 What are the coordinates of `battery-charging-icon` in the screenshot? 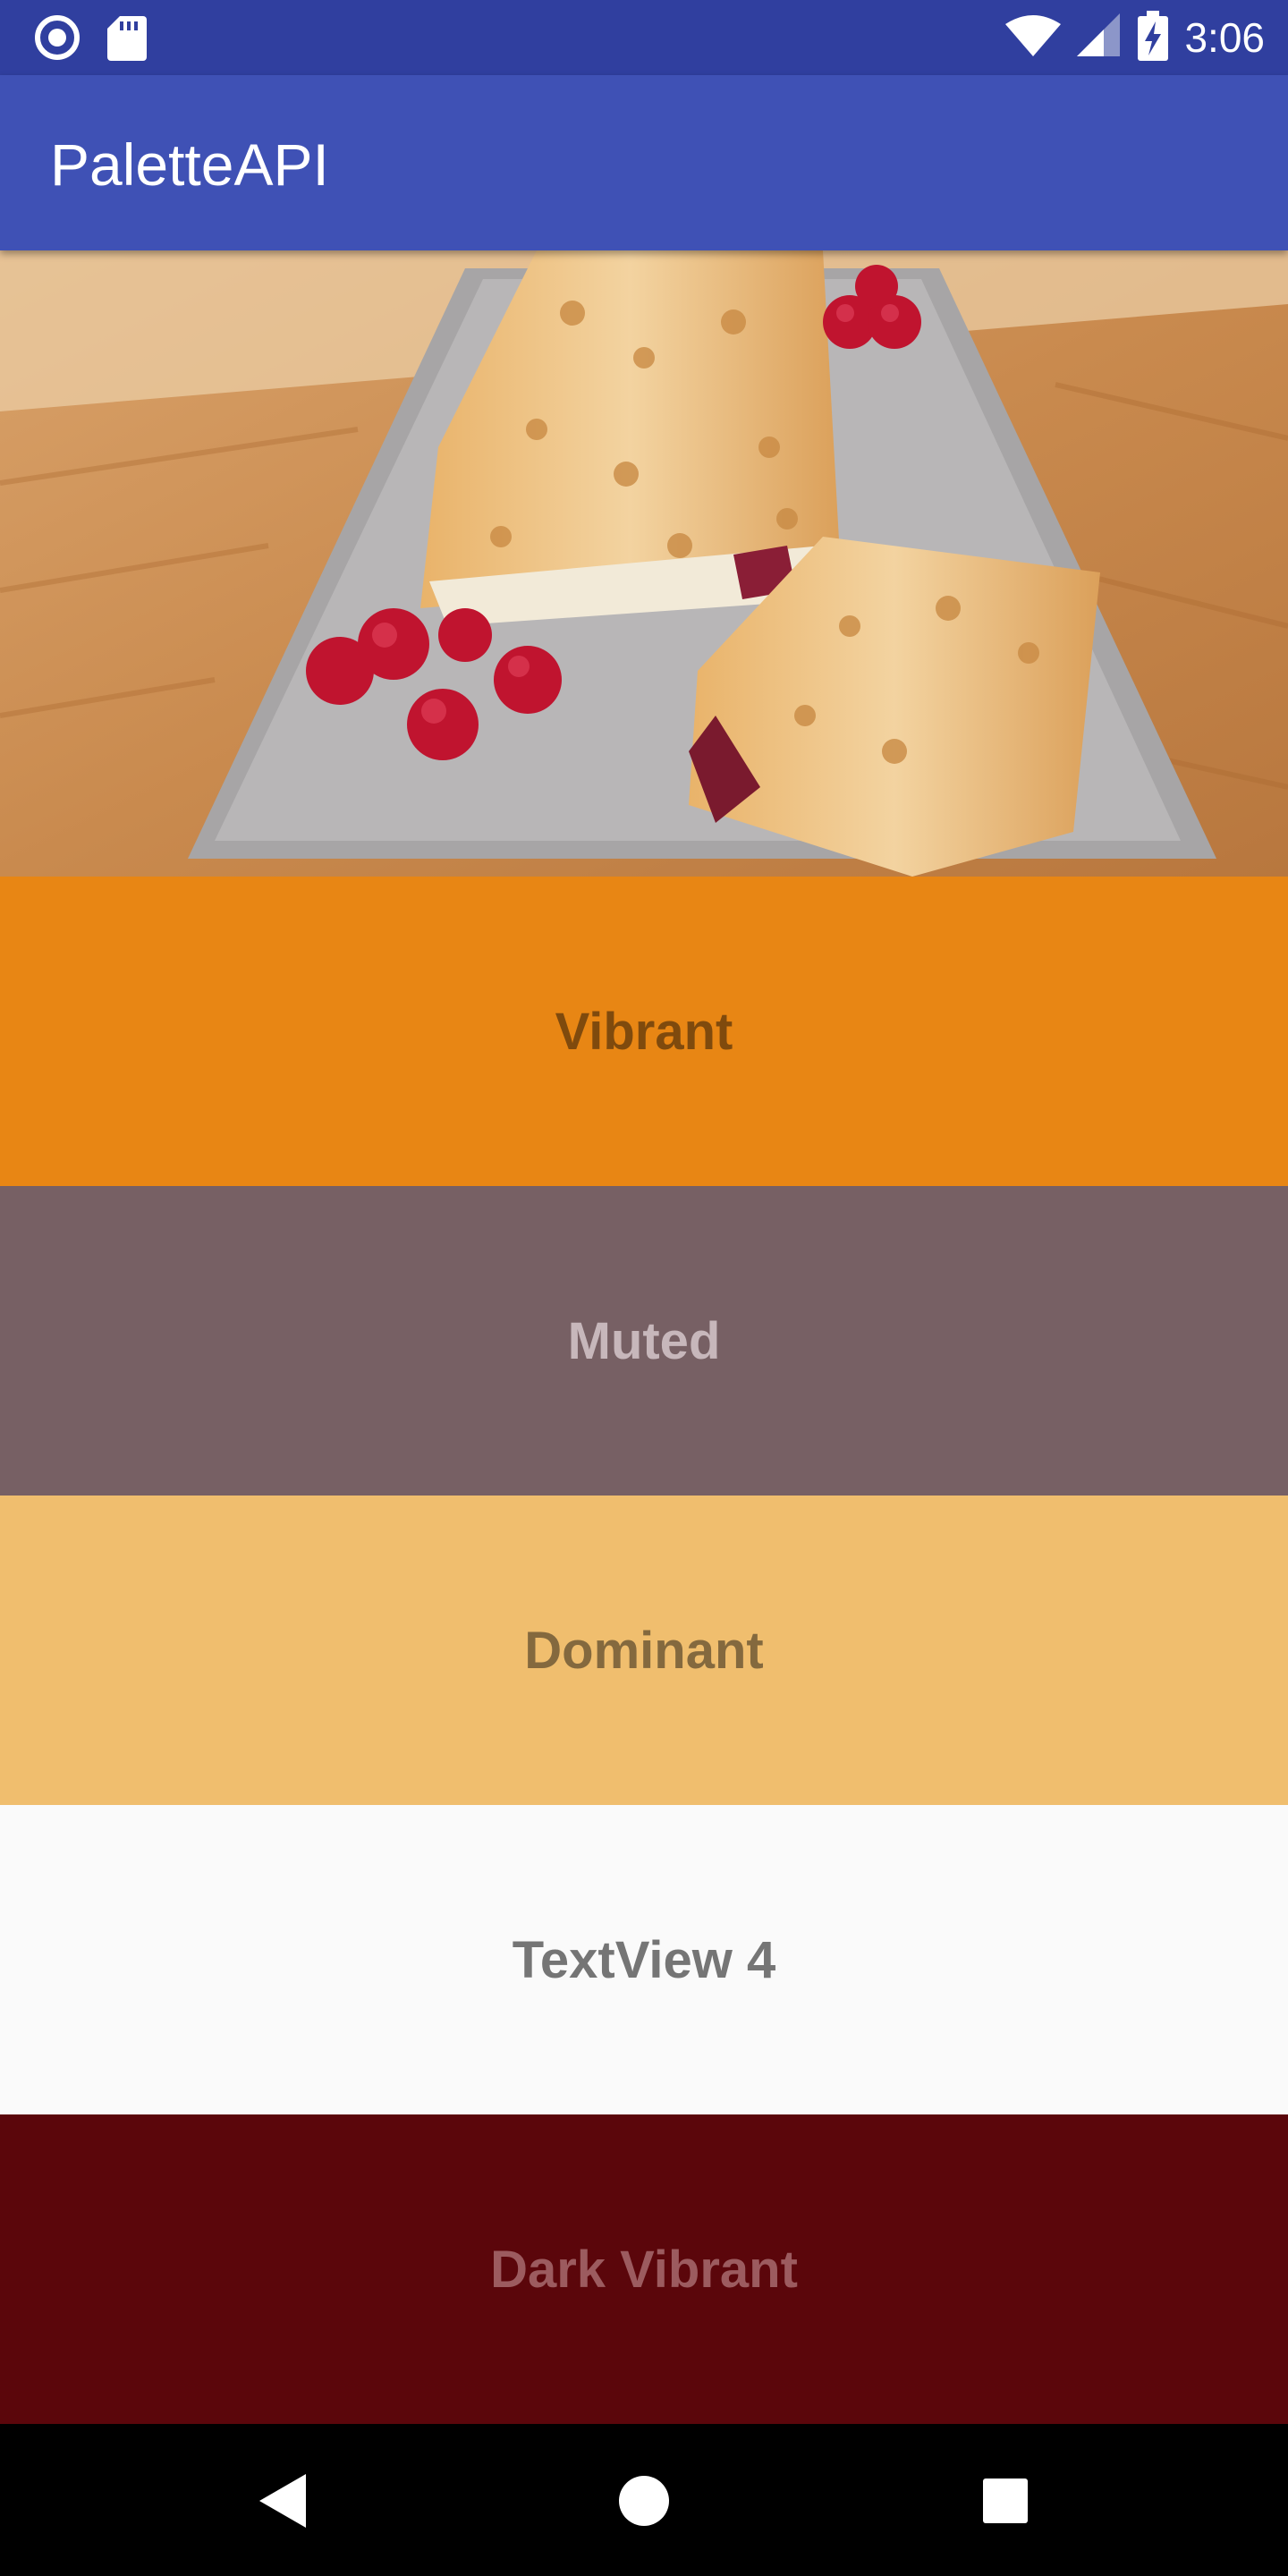 It's located at (1153, 37).